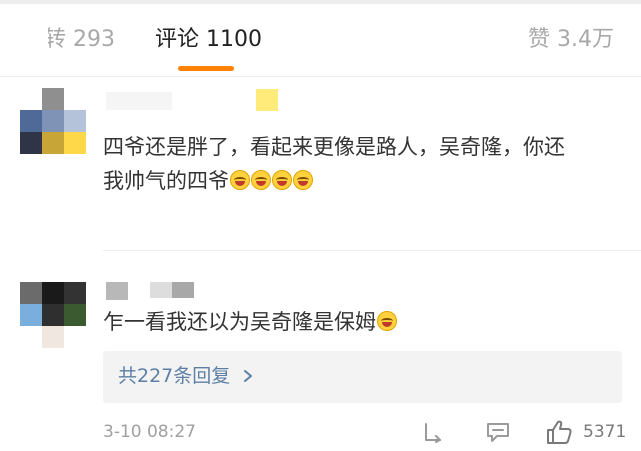  I want to click on tab-reposts-count: 293, so click(94, 39).